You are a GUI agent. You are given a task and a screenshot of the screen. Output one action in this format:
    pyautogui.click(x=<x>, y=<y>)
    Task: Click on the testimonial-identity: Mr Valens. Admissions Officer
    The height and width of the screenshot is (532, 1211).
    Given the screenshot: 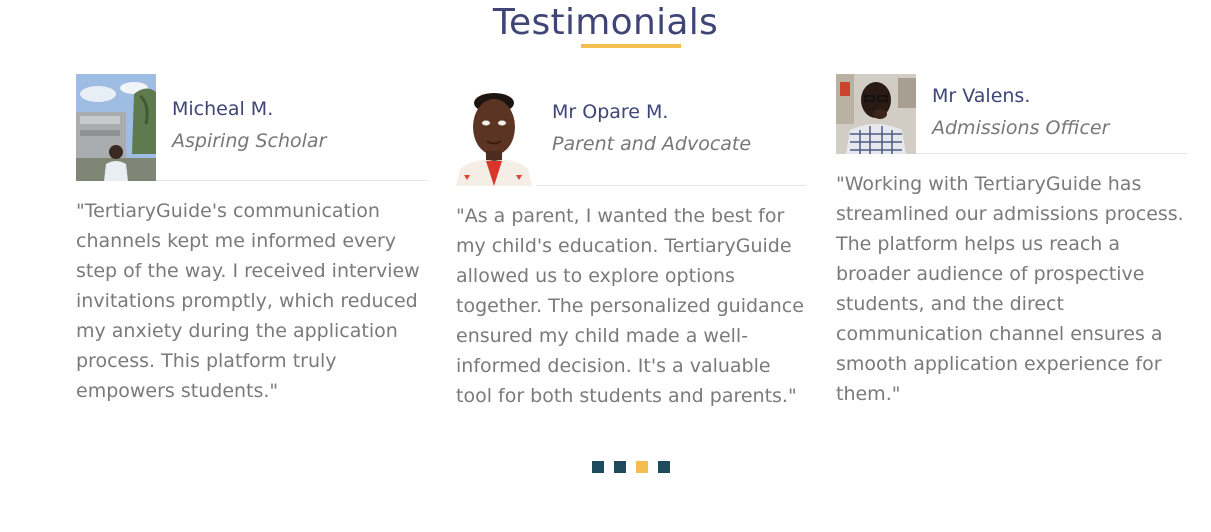 What is the action you would take?
    pyautogui.click(x=1020, y=112)
    